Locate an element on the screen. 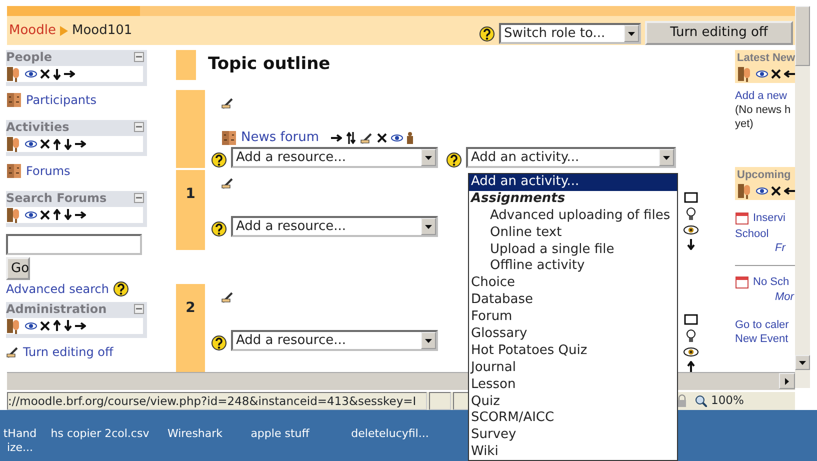 This screenshot has height=461, width=817. move-icon is located at coordinates (351, 138).